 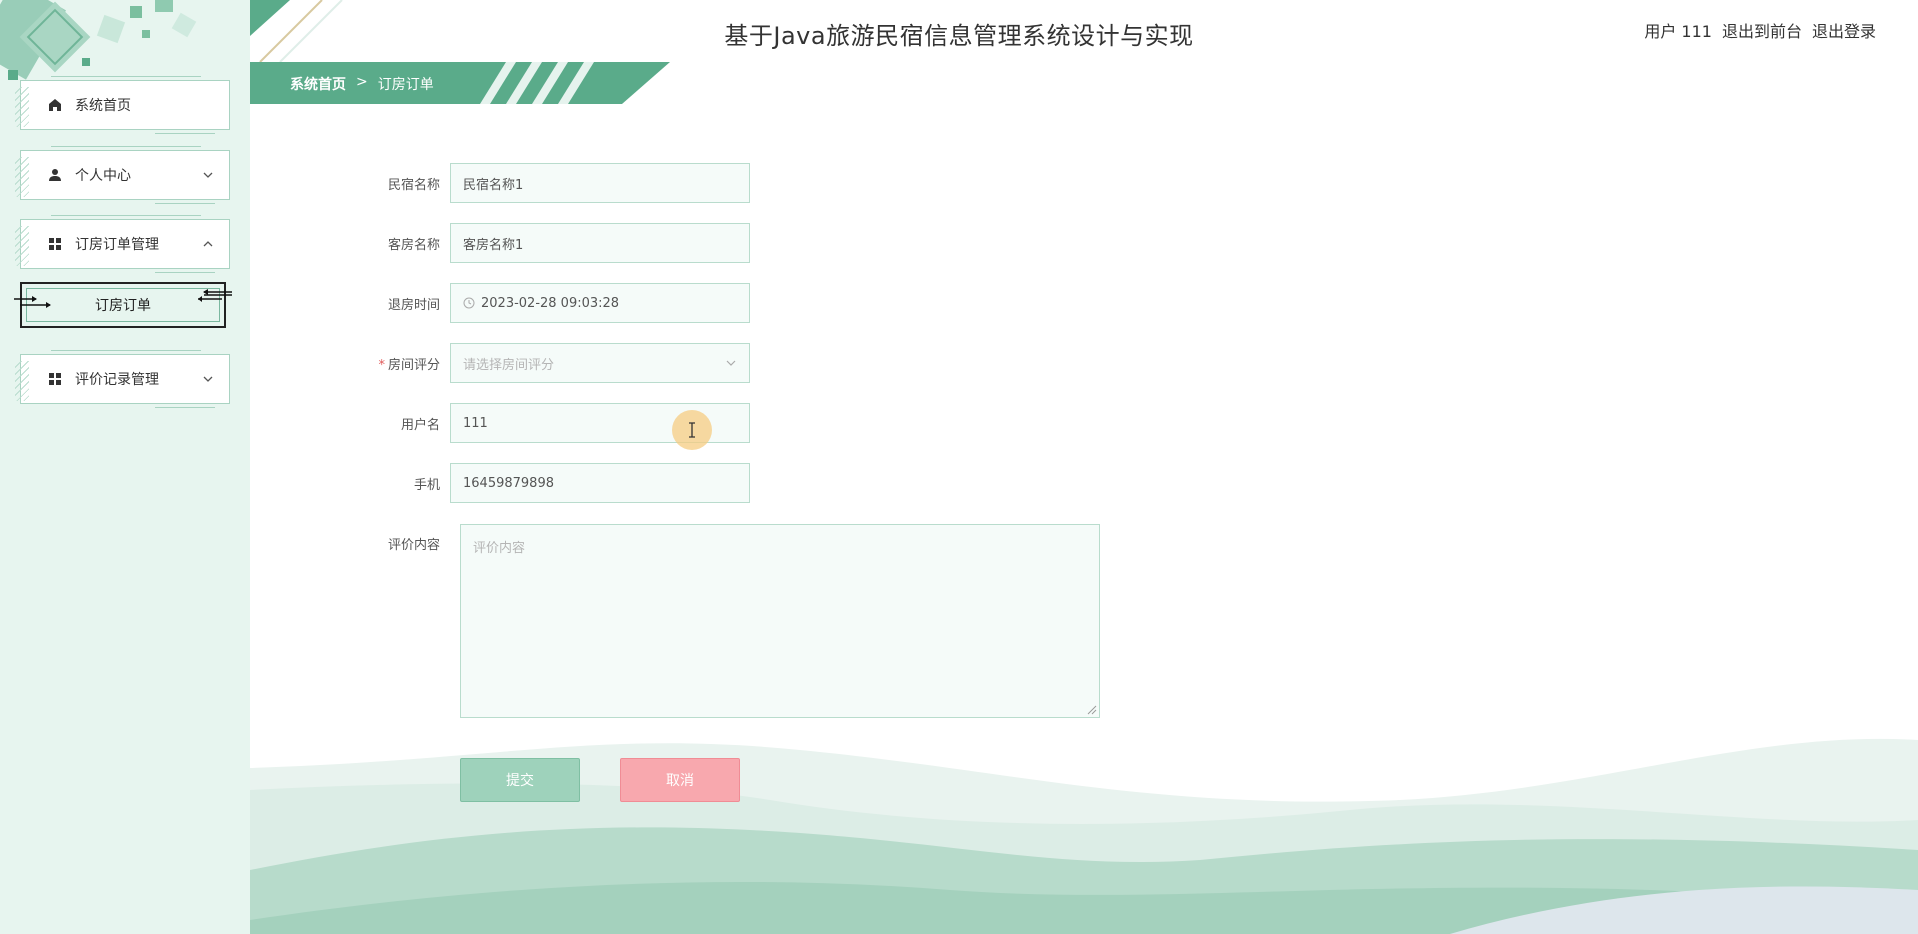 I want to click on user-label: 用户 111, so click(x=1678, y=31).